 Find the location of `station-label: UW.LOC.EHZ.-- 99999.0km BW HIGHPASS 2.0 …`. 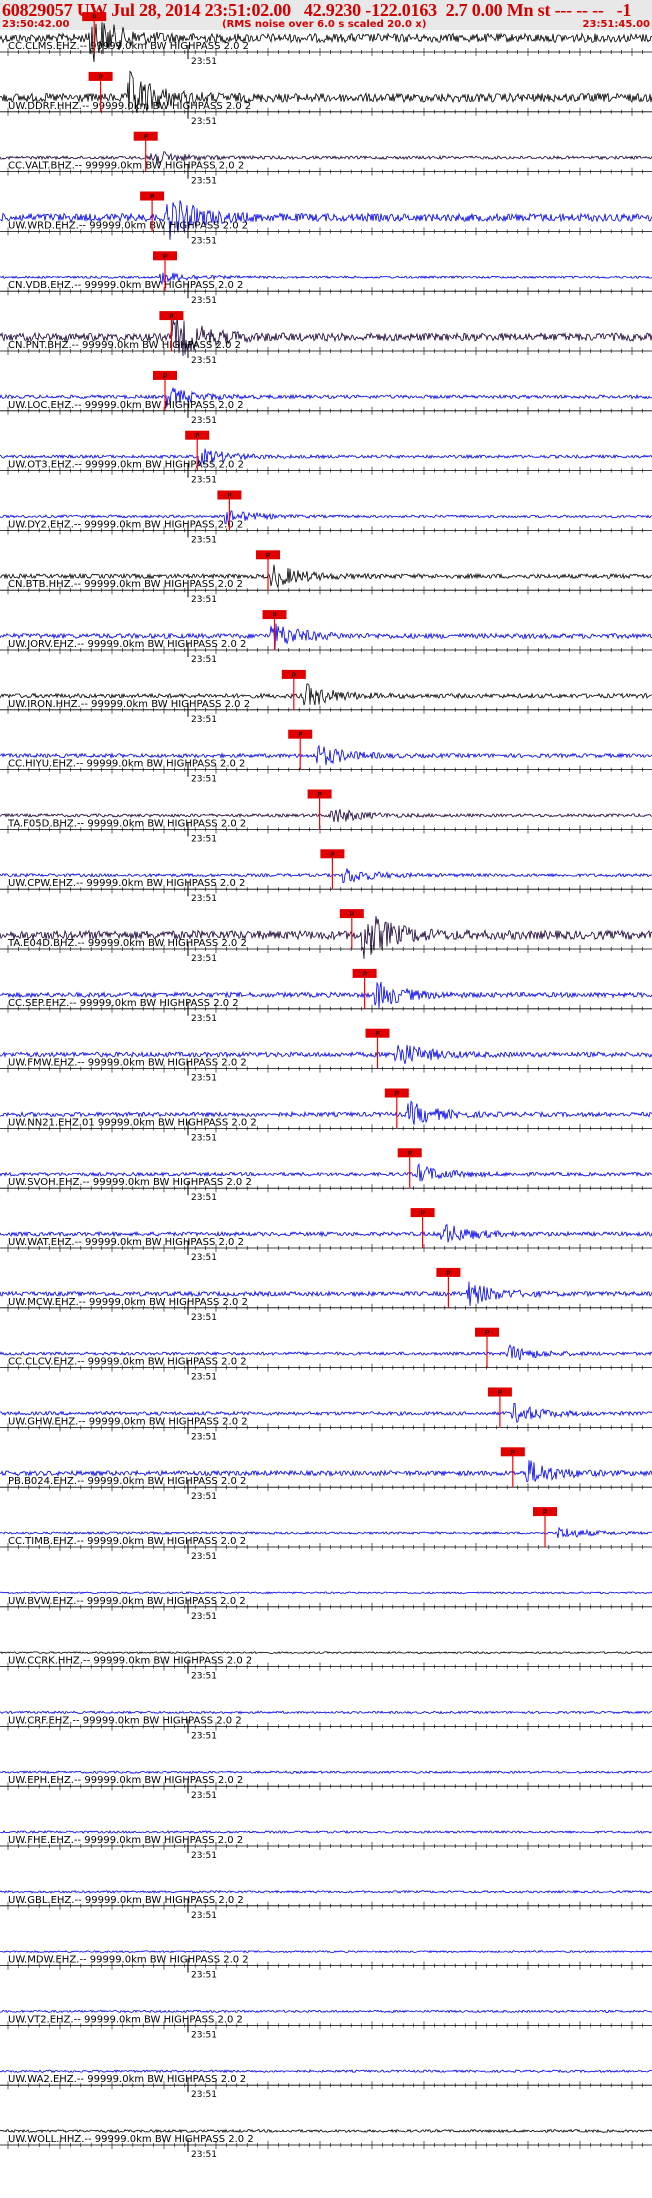

station-label: UW.LOC.EHZ.-- 99999.0km BW HIGHPASS 2.0 … is located at coordinates (126, 405).